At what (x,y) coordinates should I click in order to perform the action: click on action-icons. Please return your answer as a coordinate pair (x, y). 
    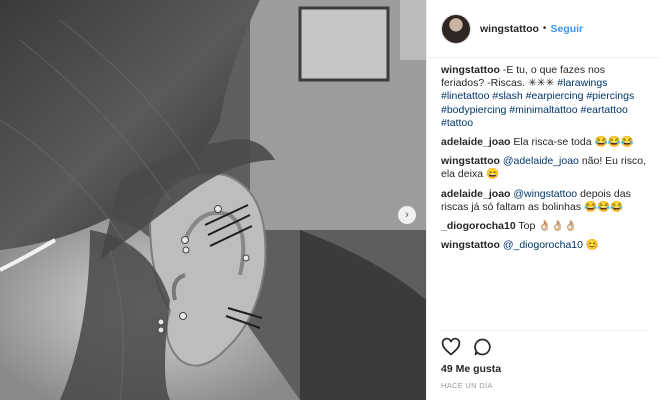
    Looking at the image, I should click on (544, 347).